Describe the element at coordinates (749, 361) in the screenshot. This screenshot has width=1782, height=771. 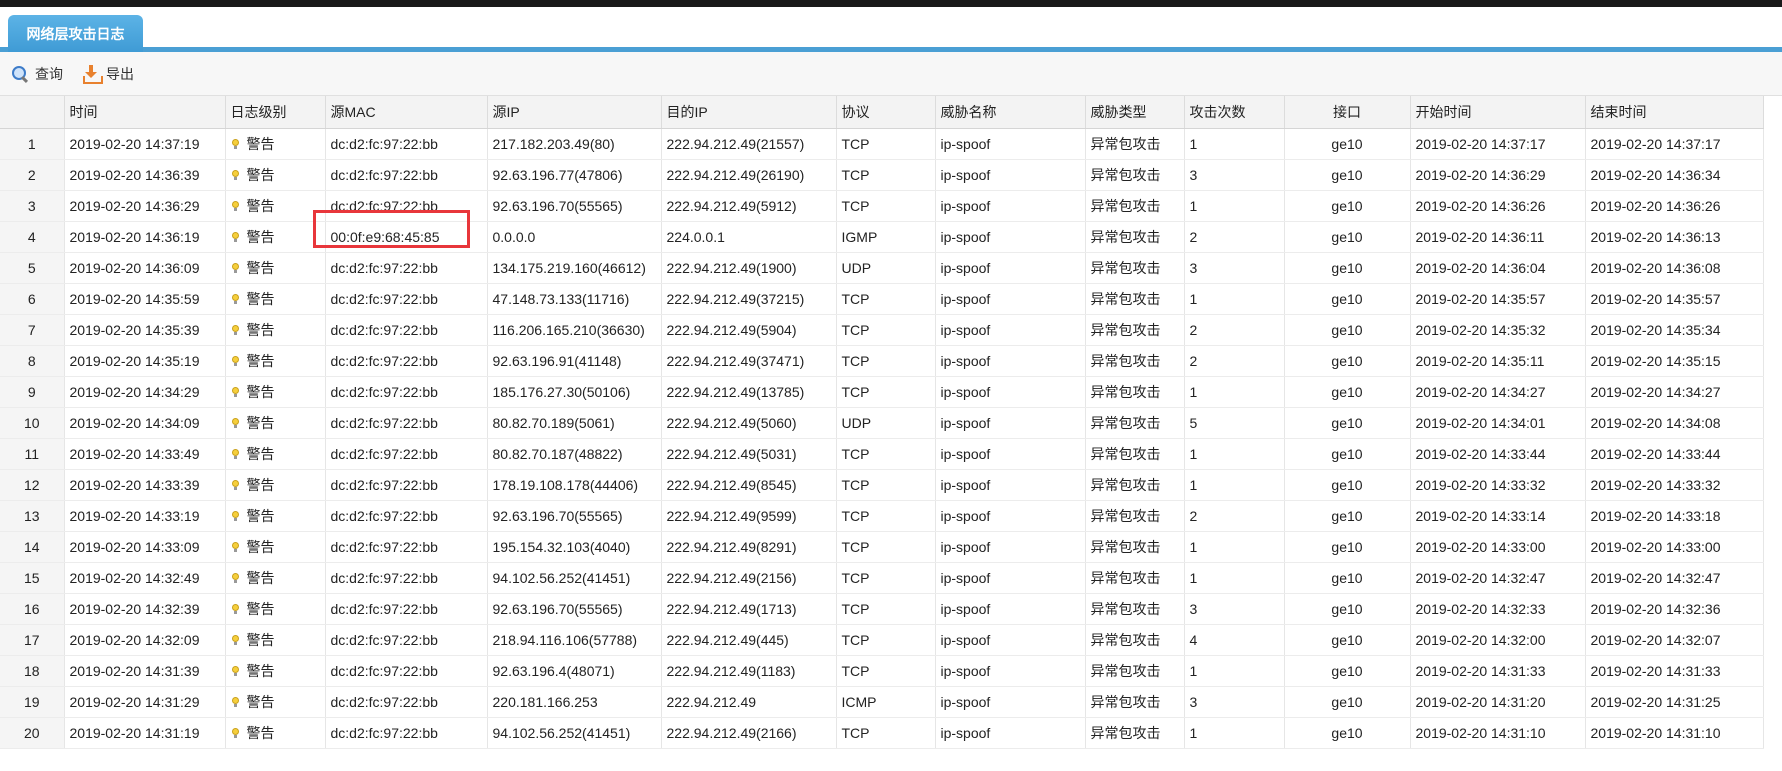
I see `destination-ip-cell: 222.94.212.49(37471)` at that location.